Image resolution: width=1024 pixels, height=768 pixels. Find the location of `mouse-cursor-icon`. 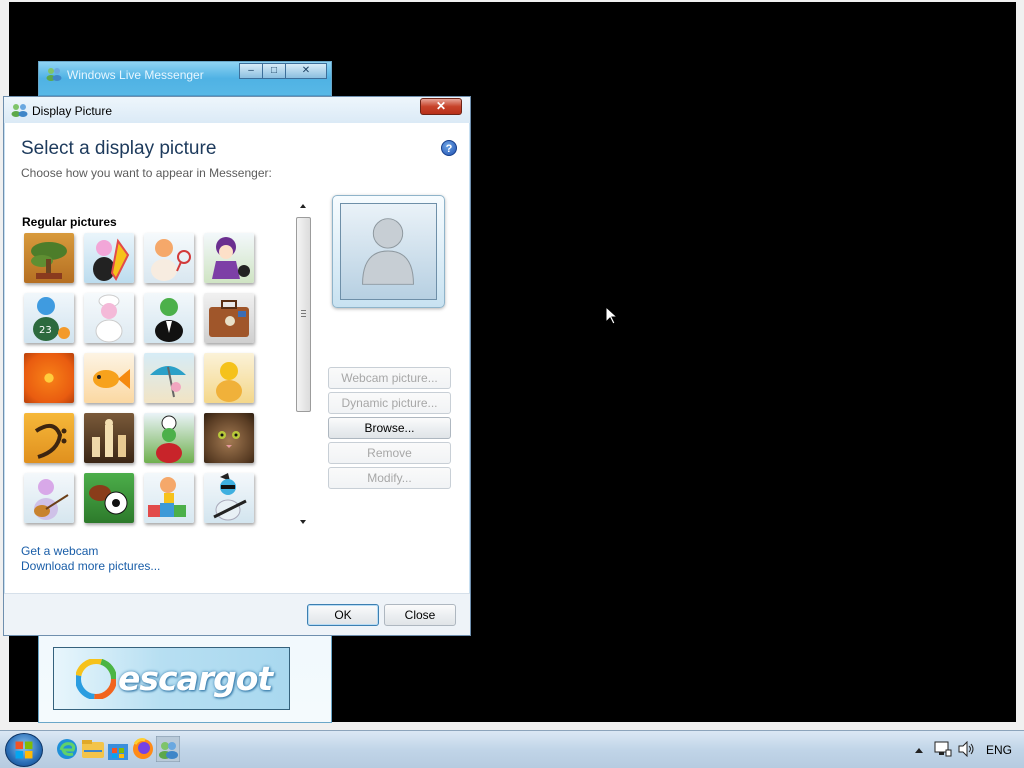

mouse-cursor-icon is located at coordinates (611, 315).